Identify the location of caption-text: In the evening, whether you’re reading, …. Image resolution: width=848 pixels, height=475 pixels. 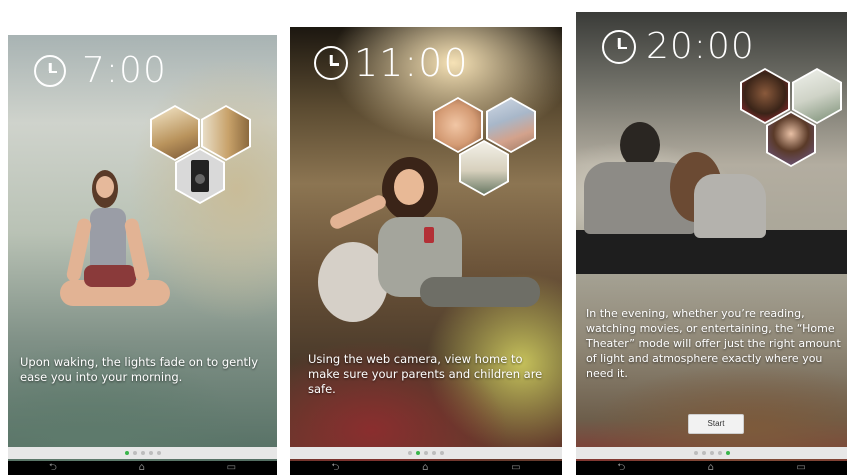
(713, 343).